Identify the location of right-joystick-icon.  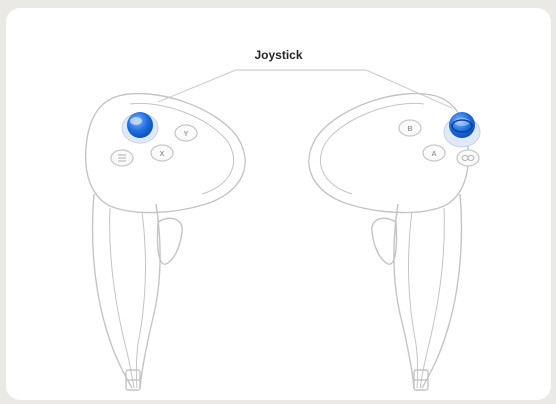
(462, 130).